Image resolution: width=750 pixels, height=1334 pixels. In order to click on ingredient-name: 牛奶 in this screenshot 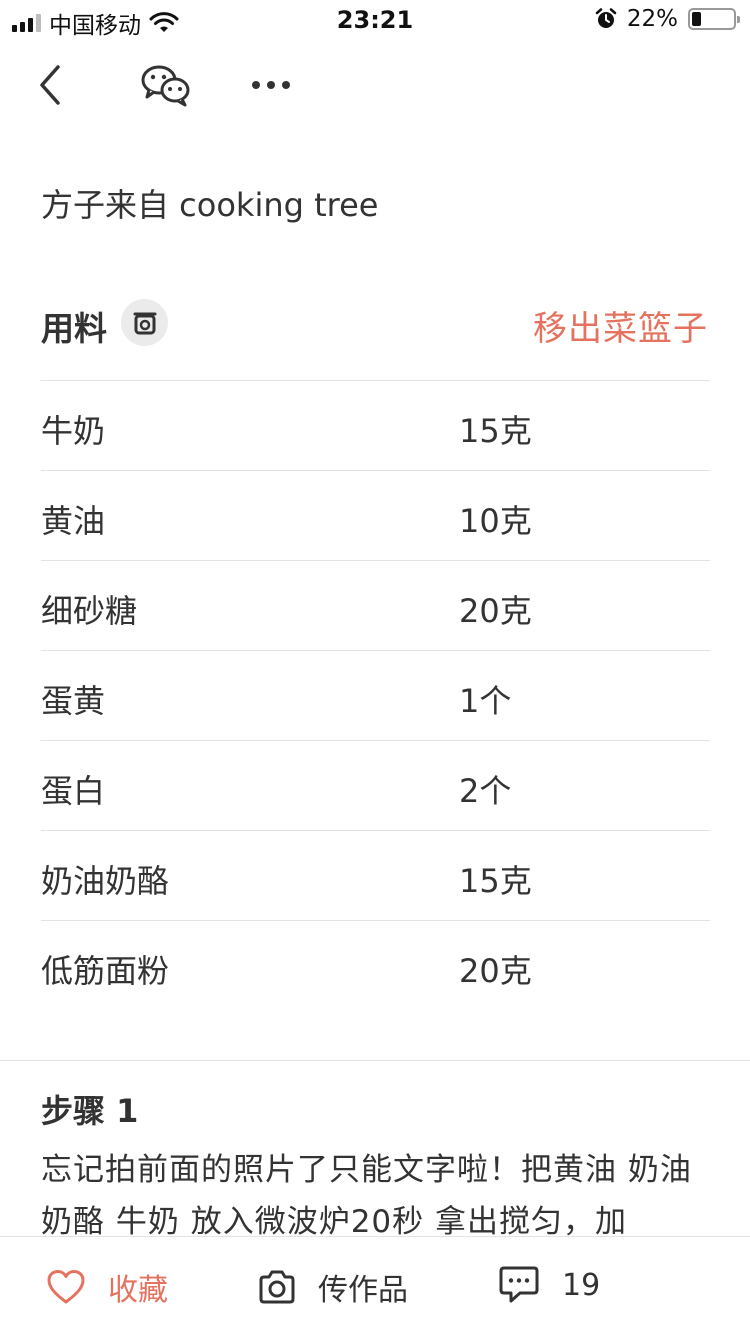, I will do `click(73, 431)`.